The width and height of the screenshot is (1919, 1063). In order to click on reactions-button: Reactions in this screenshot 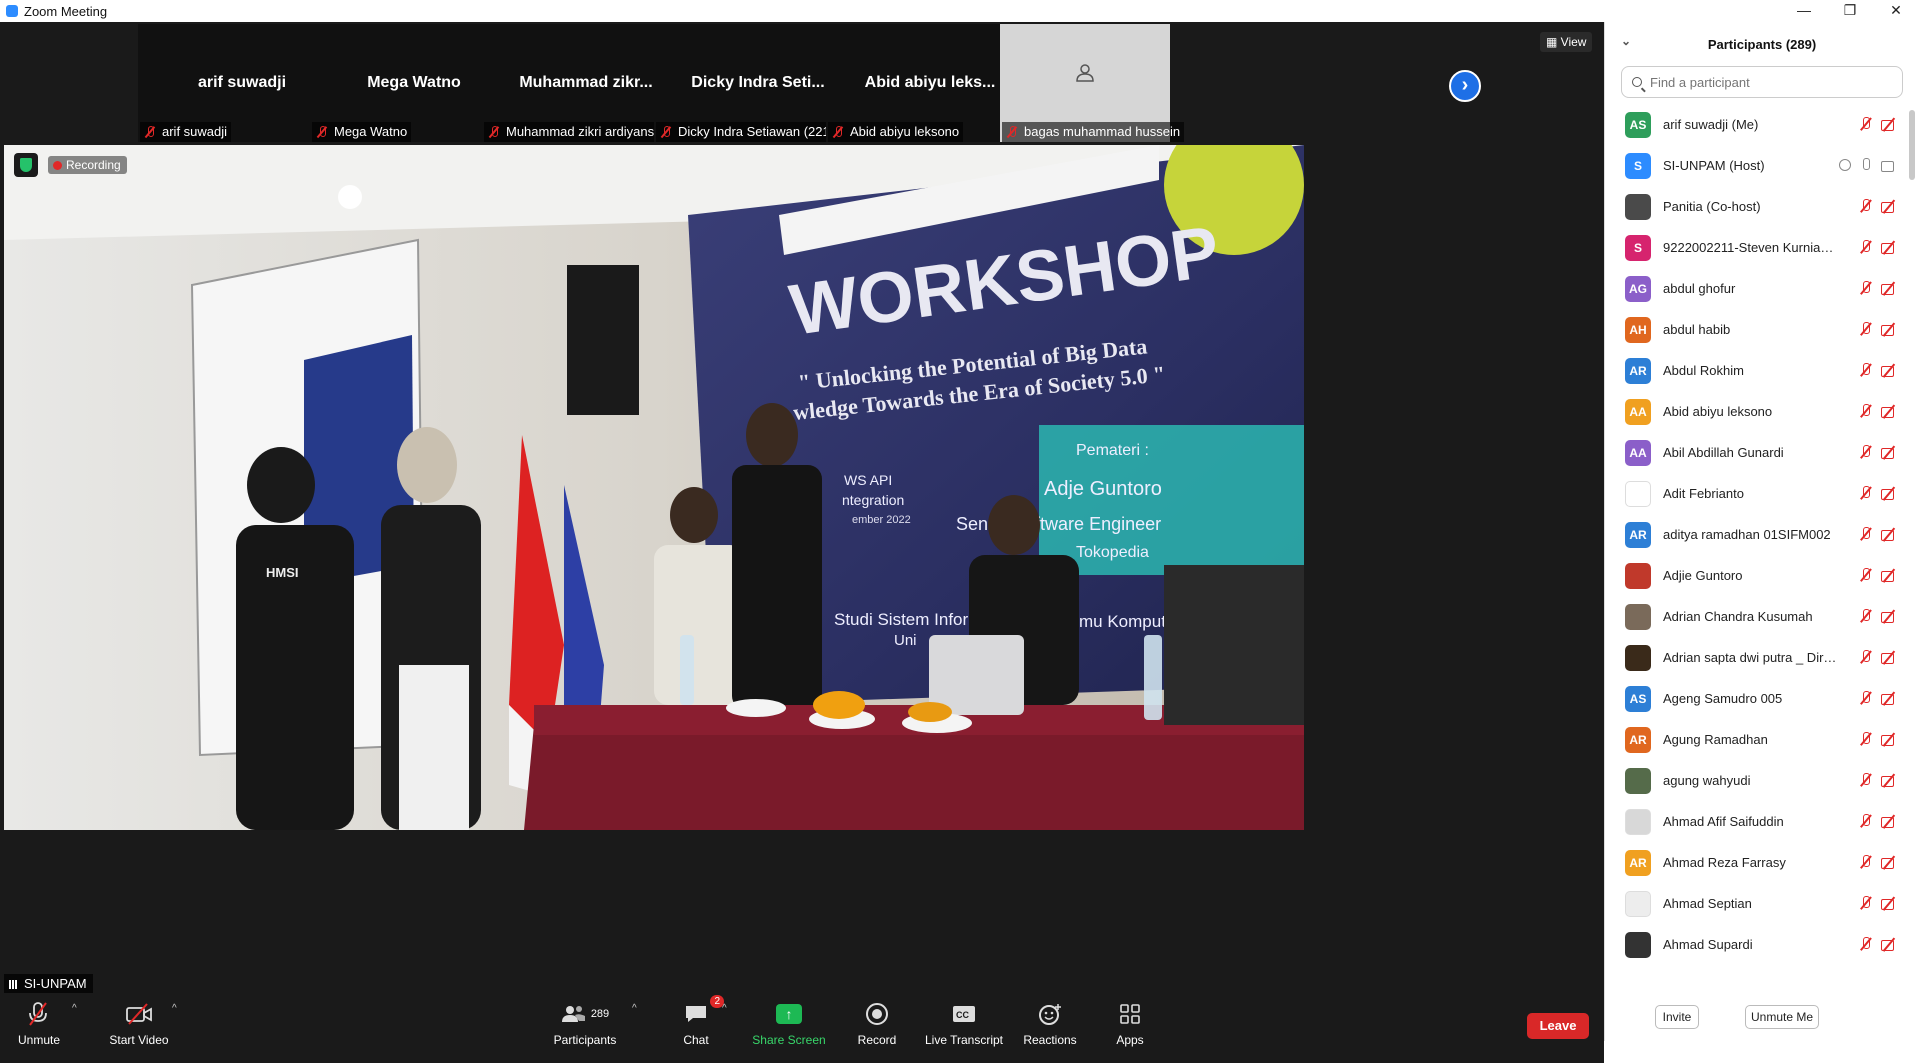, I will do `click(1050, 1023)`.